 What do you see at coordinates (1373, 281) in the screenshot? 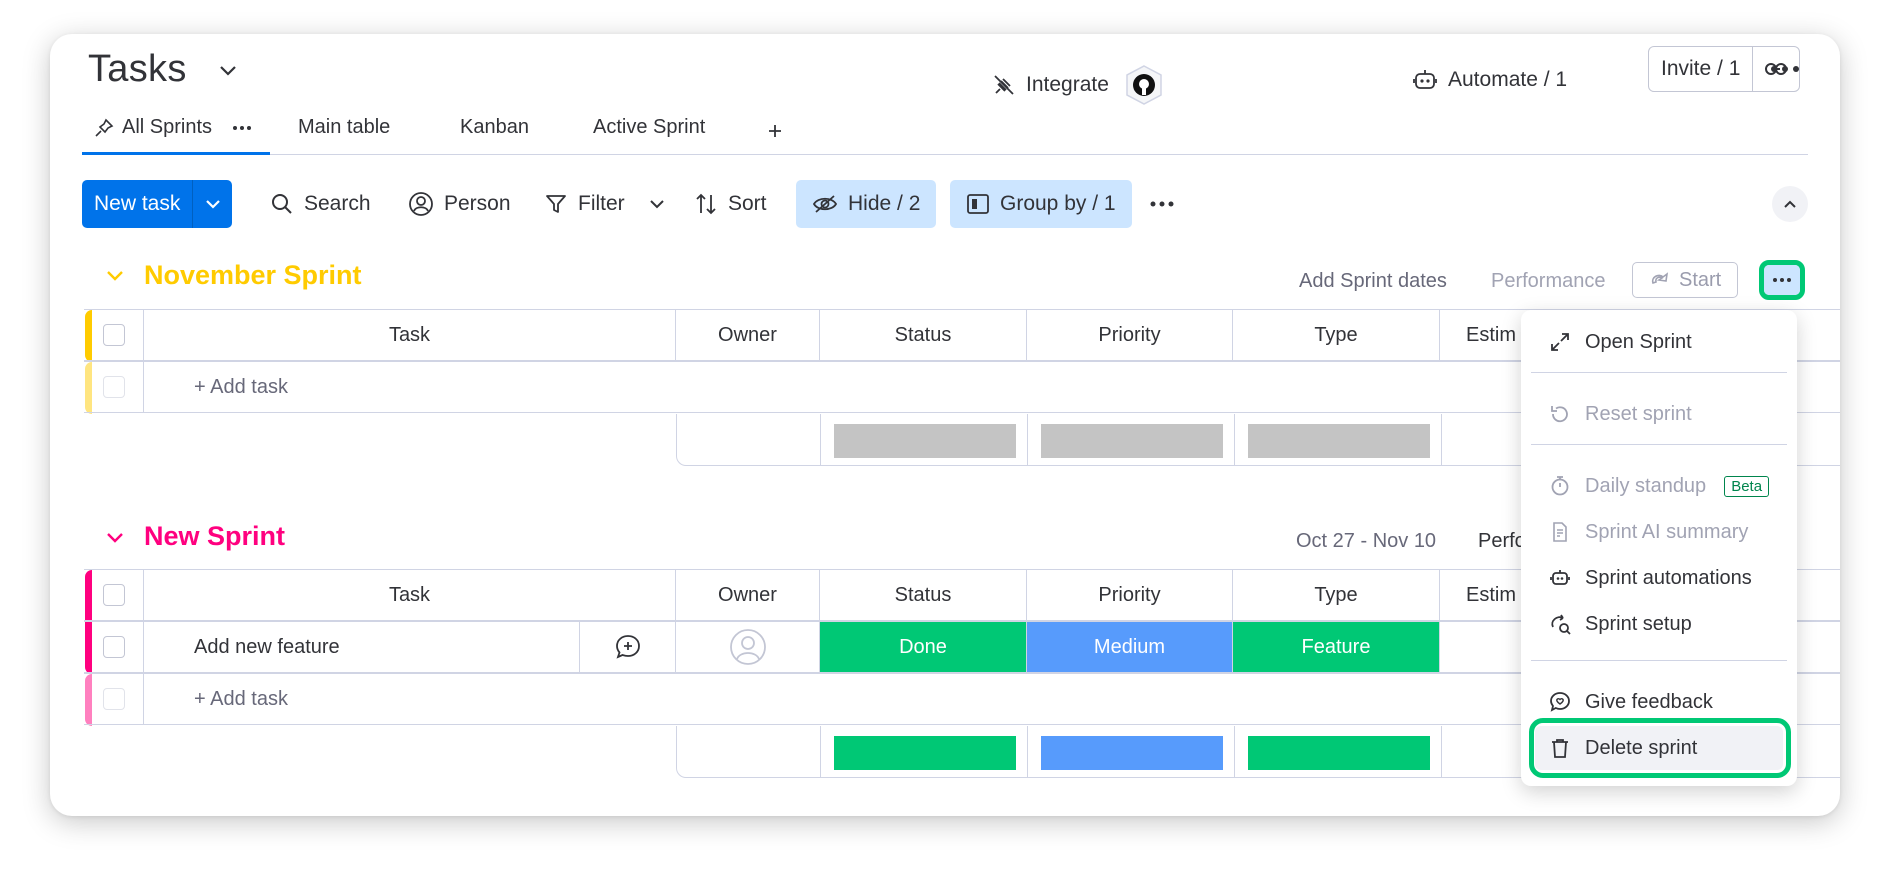
I see `add-sprint-dates-button: Add Sprint dates` at bounding box center [1373, 281].